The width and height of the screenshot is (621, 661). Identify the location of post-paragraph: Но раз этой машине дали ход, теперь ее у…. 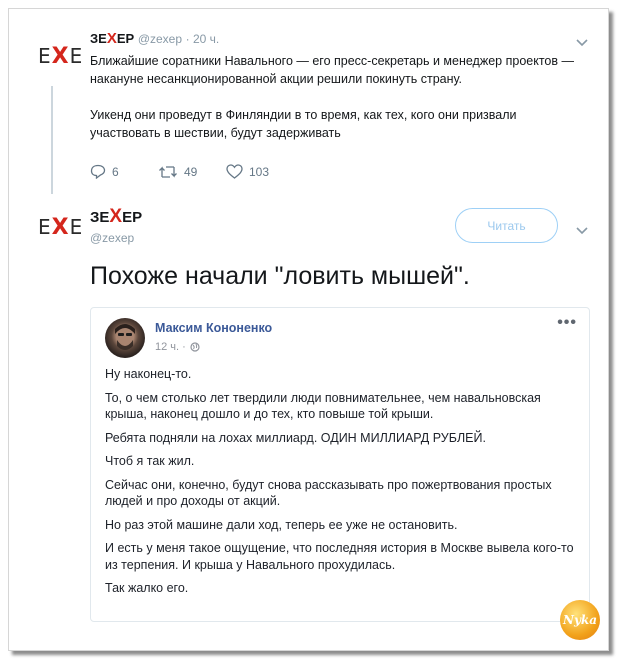
(281, 524).